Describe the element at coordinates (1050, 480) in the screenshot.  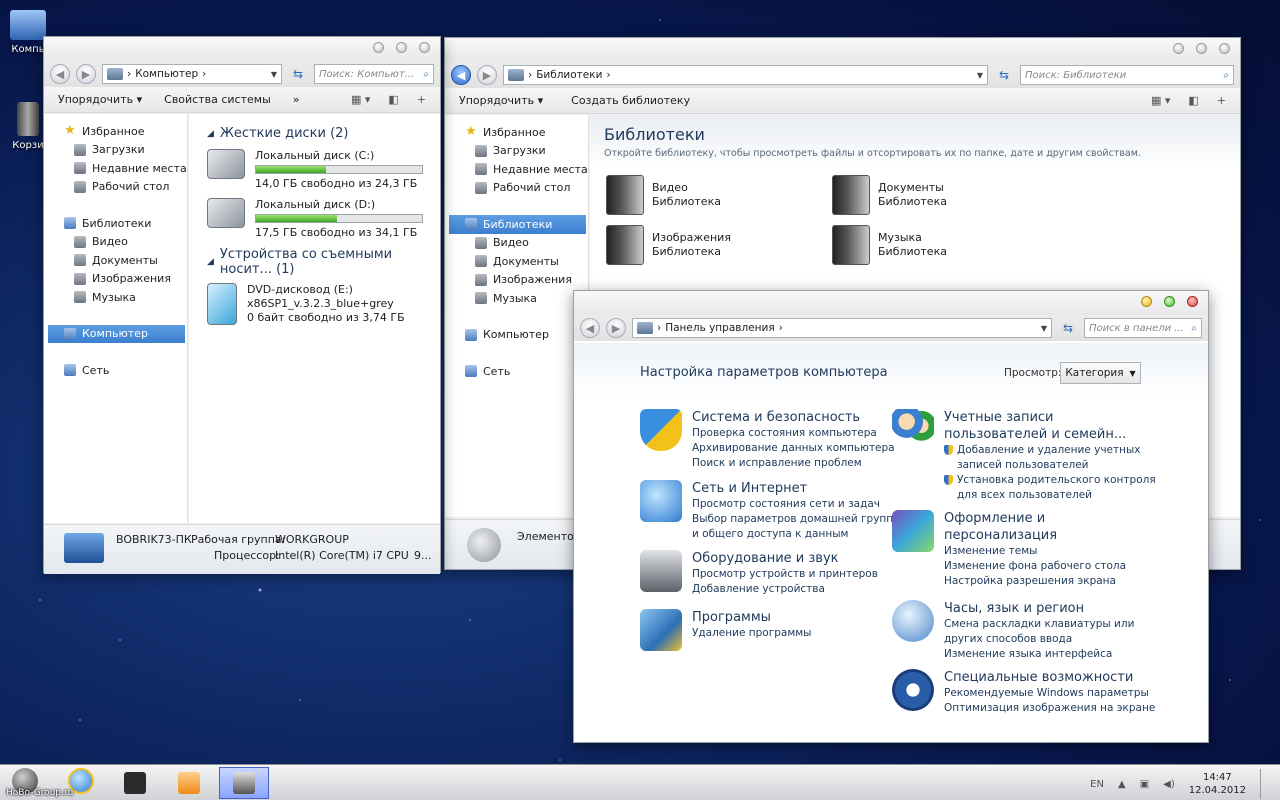
I see `task-link: Установка родительского контроля` at that location.